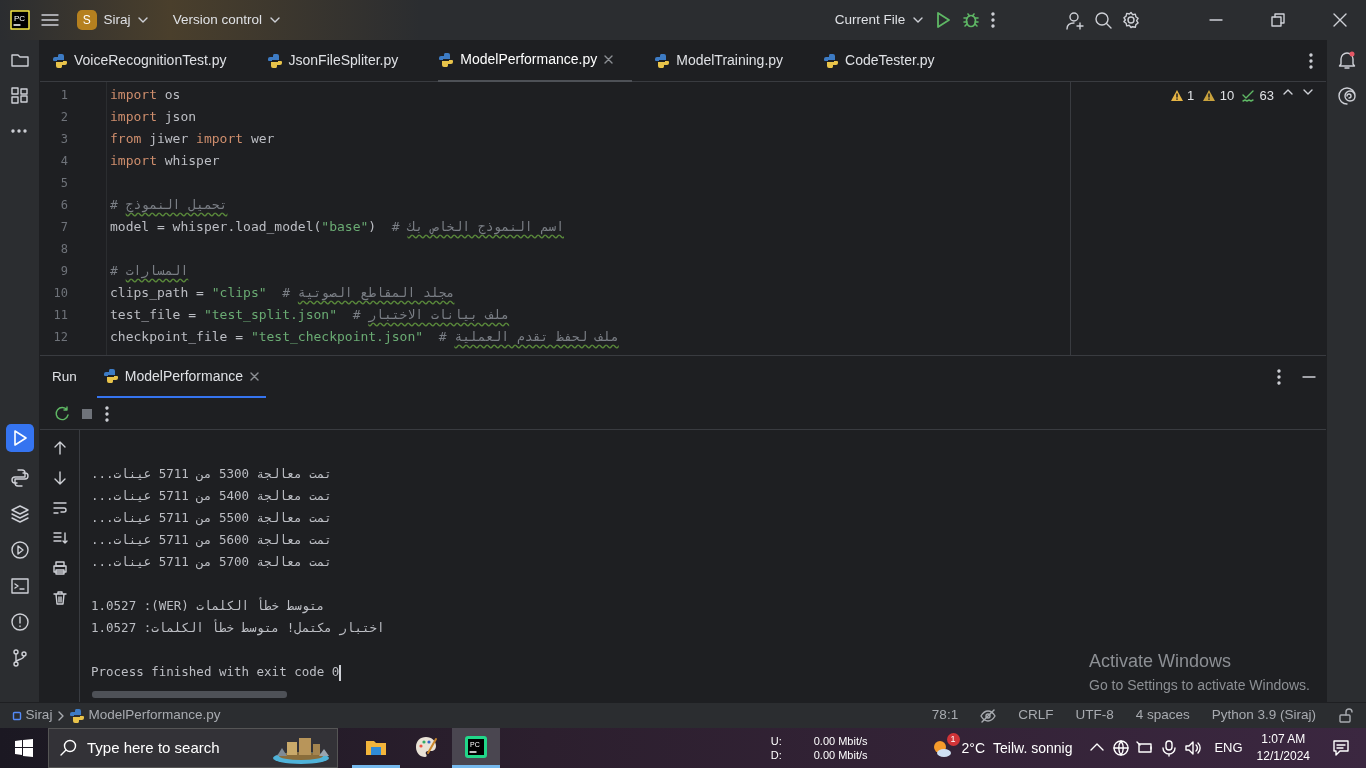  What do you see at coordinates (165, 161) in the screenshot?
I see `code-line: import whisper` at bounding box center [165, 161].